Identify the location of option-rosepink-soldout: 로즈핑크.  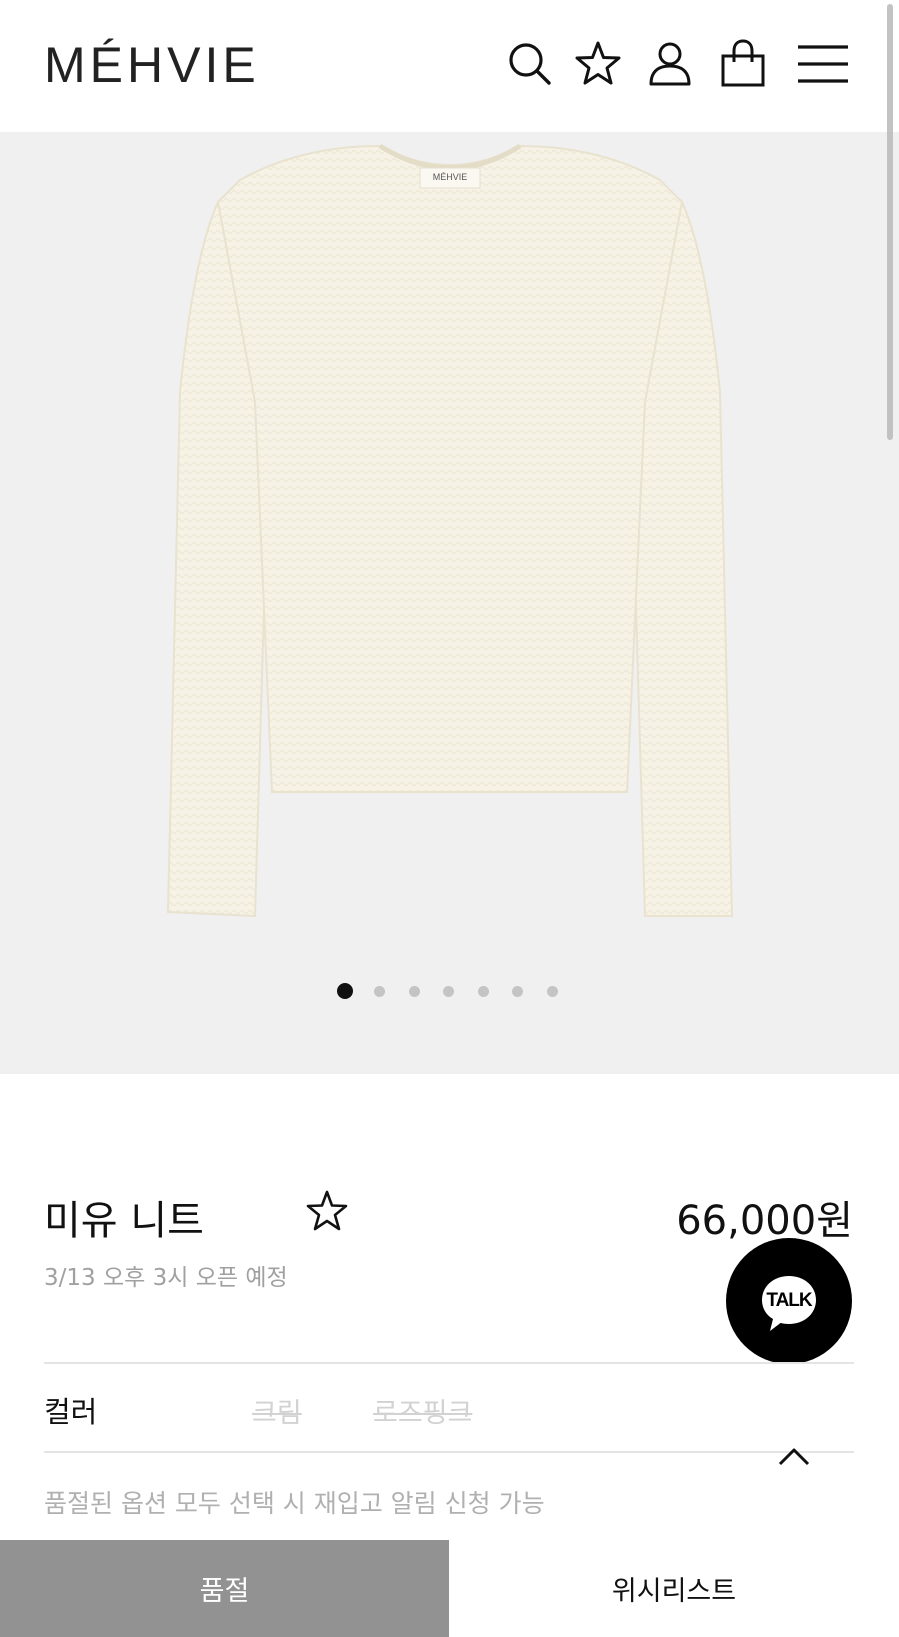
(422, 1410).